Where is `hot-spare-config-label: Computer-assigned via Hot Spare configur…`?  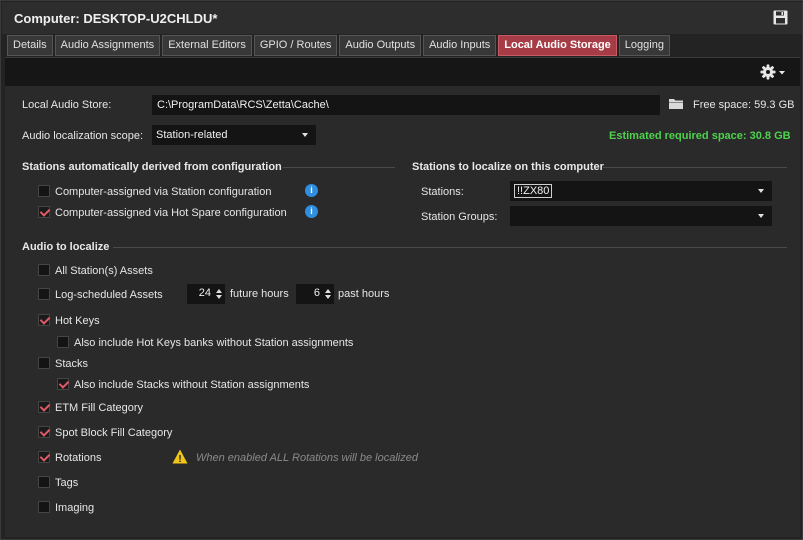 hot-spare-config-label: Computer-assigned via Hot Spare configur… is located at coordinates (171, 213).